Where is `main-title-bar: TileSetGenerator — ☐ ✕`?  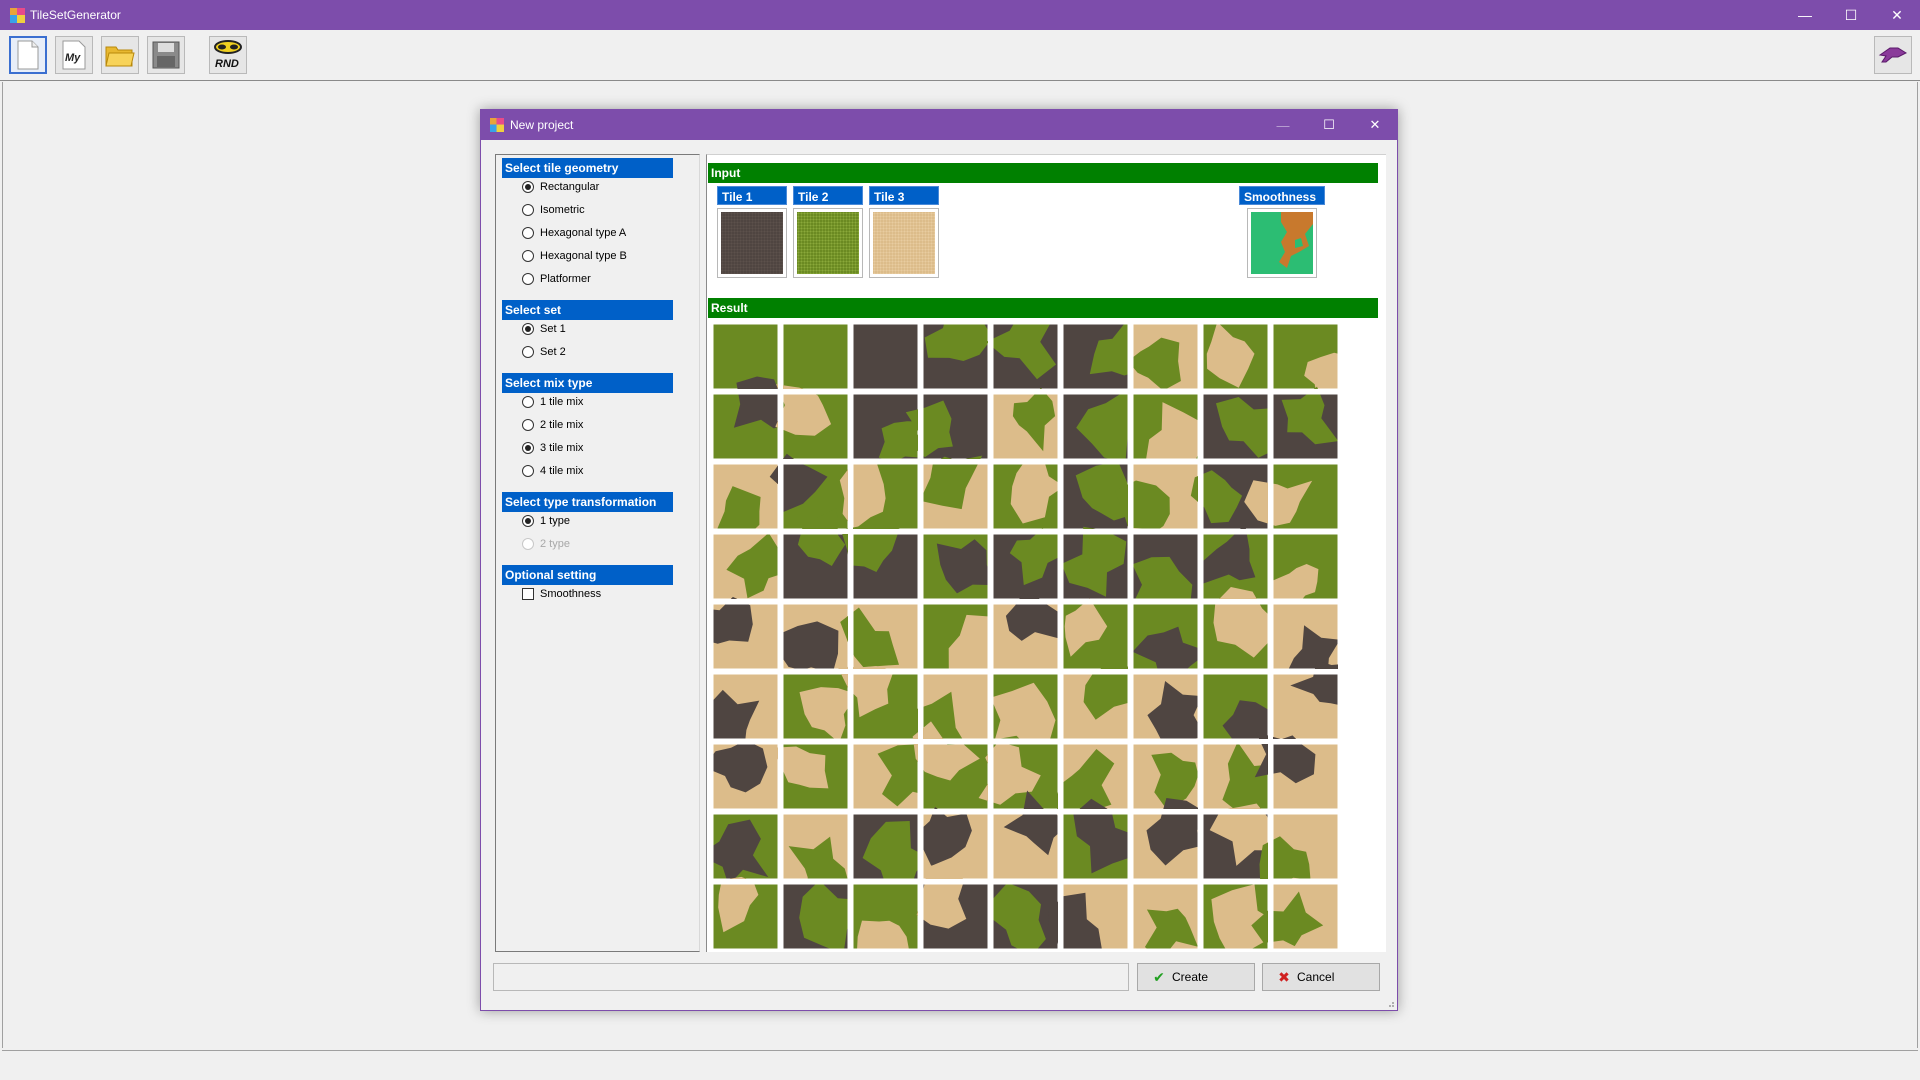
main-title-bar: TileSetGenerator — ☐ ✕ is located at coordinates (960, 15).